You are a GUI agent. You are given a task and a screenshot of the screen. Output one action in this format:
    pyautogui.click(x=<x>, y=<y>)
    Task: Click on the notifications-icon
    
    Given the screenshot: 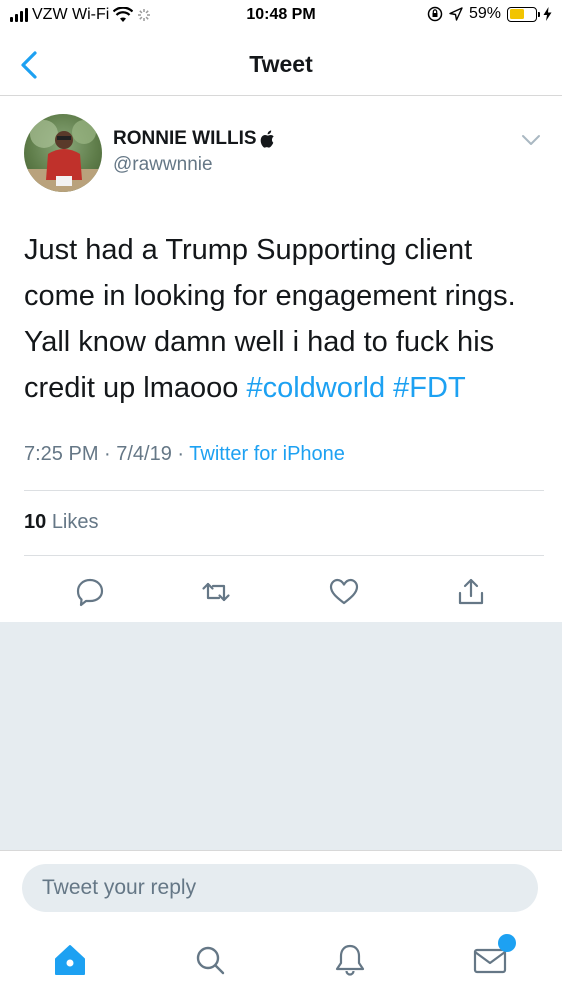 What is the action you would take?
    pyautogui.click(x=350, y=960)
    